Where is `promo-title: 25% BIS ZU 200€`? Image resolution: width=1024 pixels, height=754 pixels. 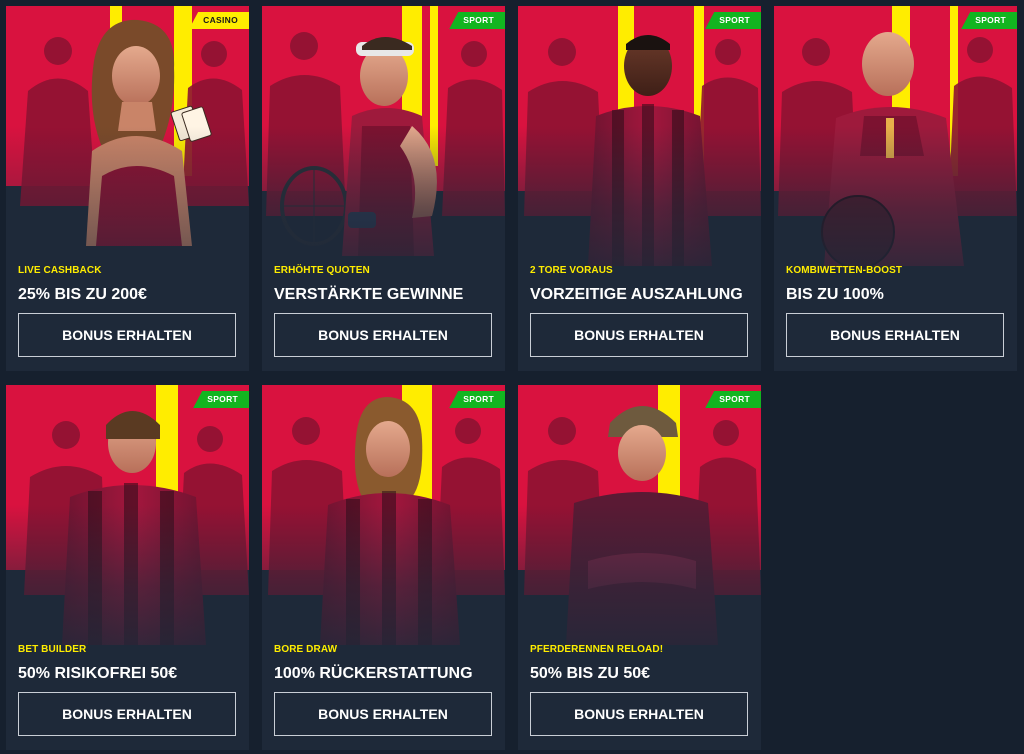 promo-title: 25% BIS ZU 200€ is located at coordinates (82, 294).